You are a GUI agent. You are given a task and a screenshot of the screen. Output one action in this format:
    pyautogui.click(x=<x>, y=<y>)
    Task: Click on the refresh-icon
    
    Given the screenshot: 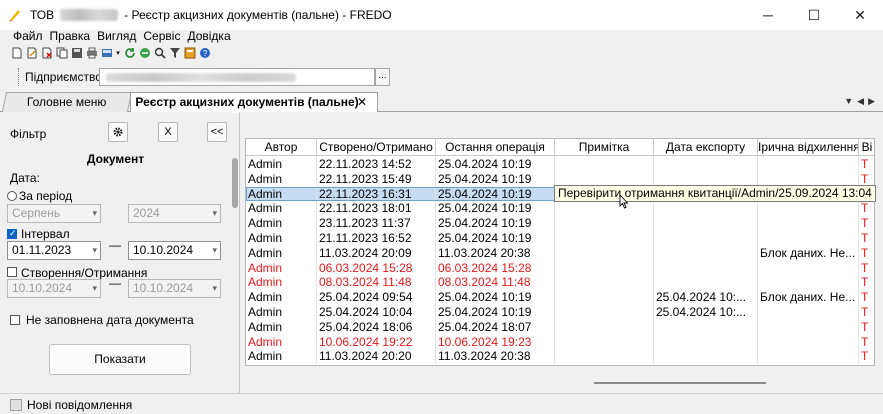 What is the action you would take?
    pyautogui.click(x=129, y=53)
    